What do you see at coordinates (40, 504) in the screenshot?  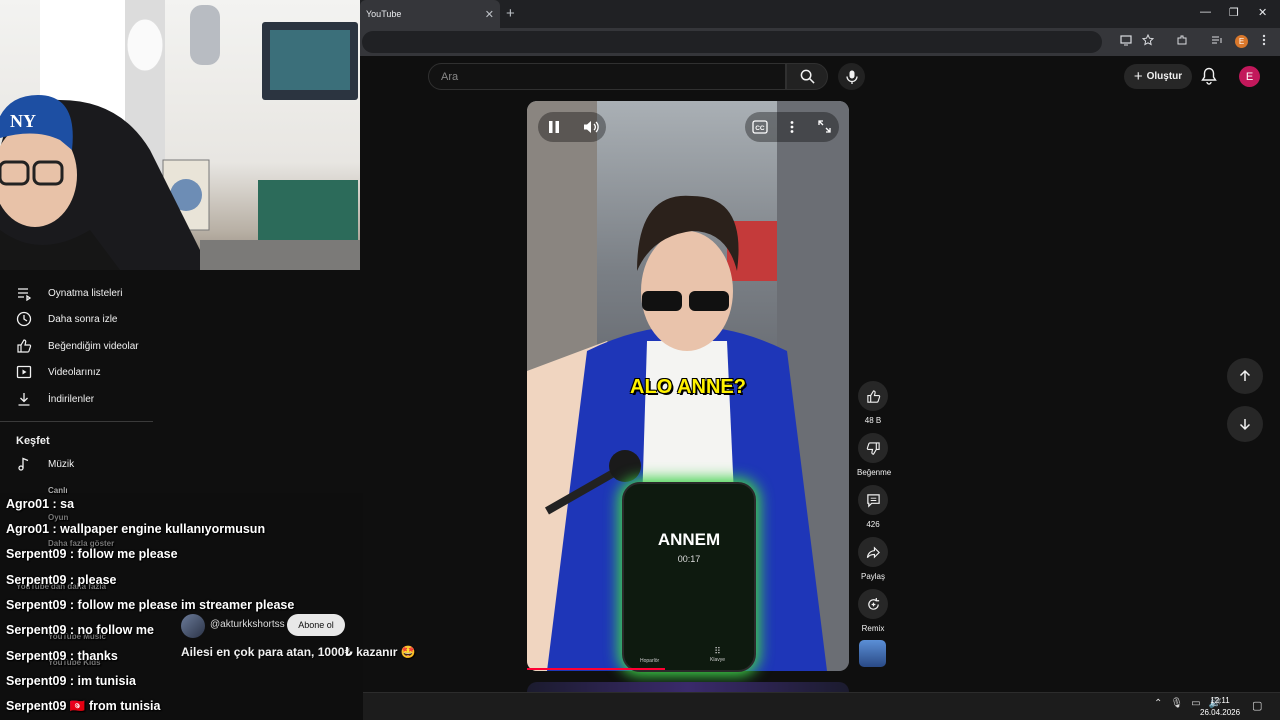 I see `chat-message: Agro01 : sa` at bounding box center [40, 504].